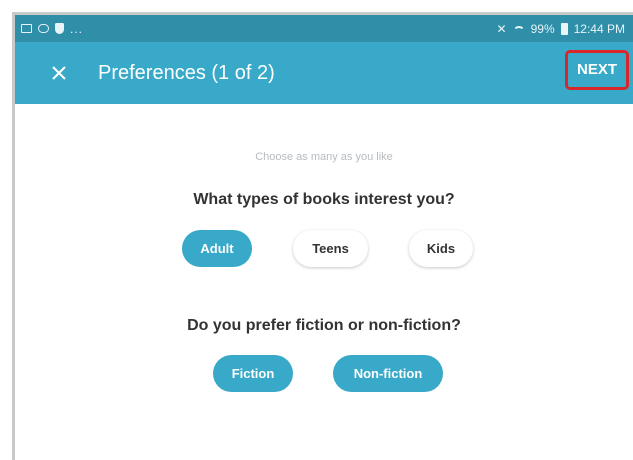 The height and width of the screenshot is (460, 633). I want to click on option-non-fiction: Non-fiction, so click(388, 373).